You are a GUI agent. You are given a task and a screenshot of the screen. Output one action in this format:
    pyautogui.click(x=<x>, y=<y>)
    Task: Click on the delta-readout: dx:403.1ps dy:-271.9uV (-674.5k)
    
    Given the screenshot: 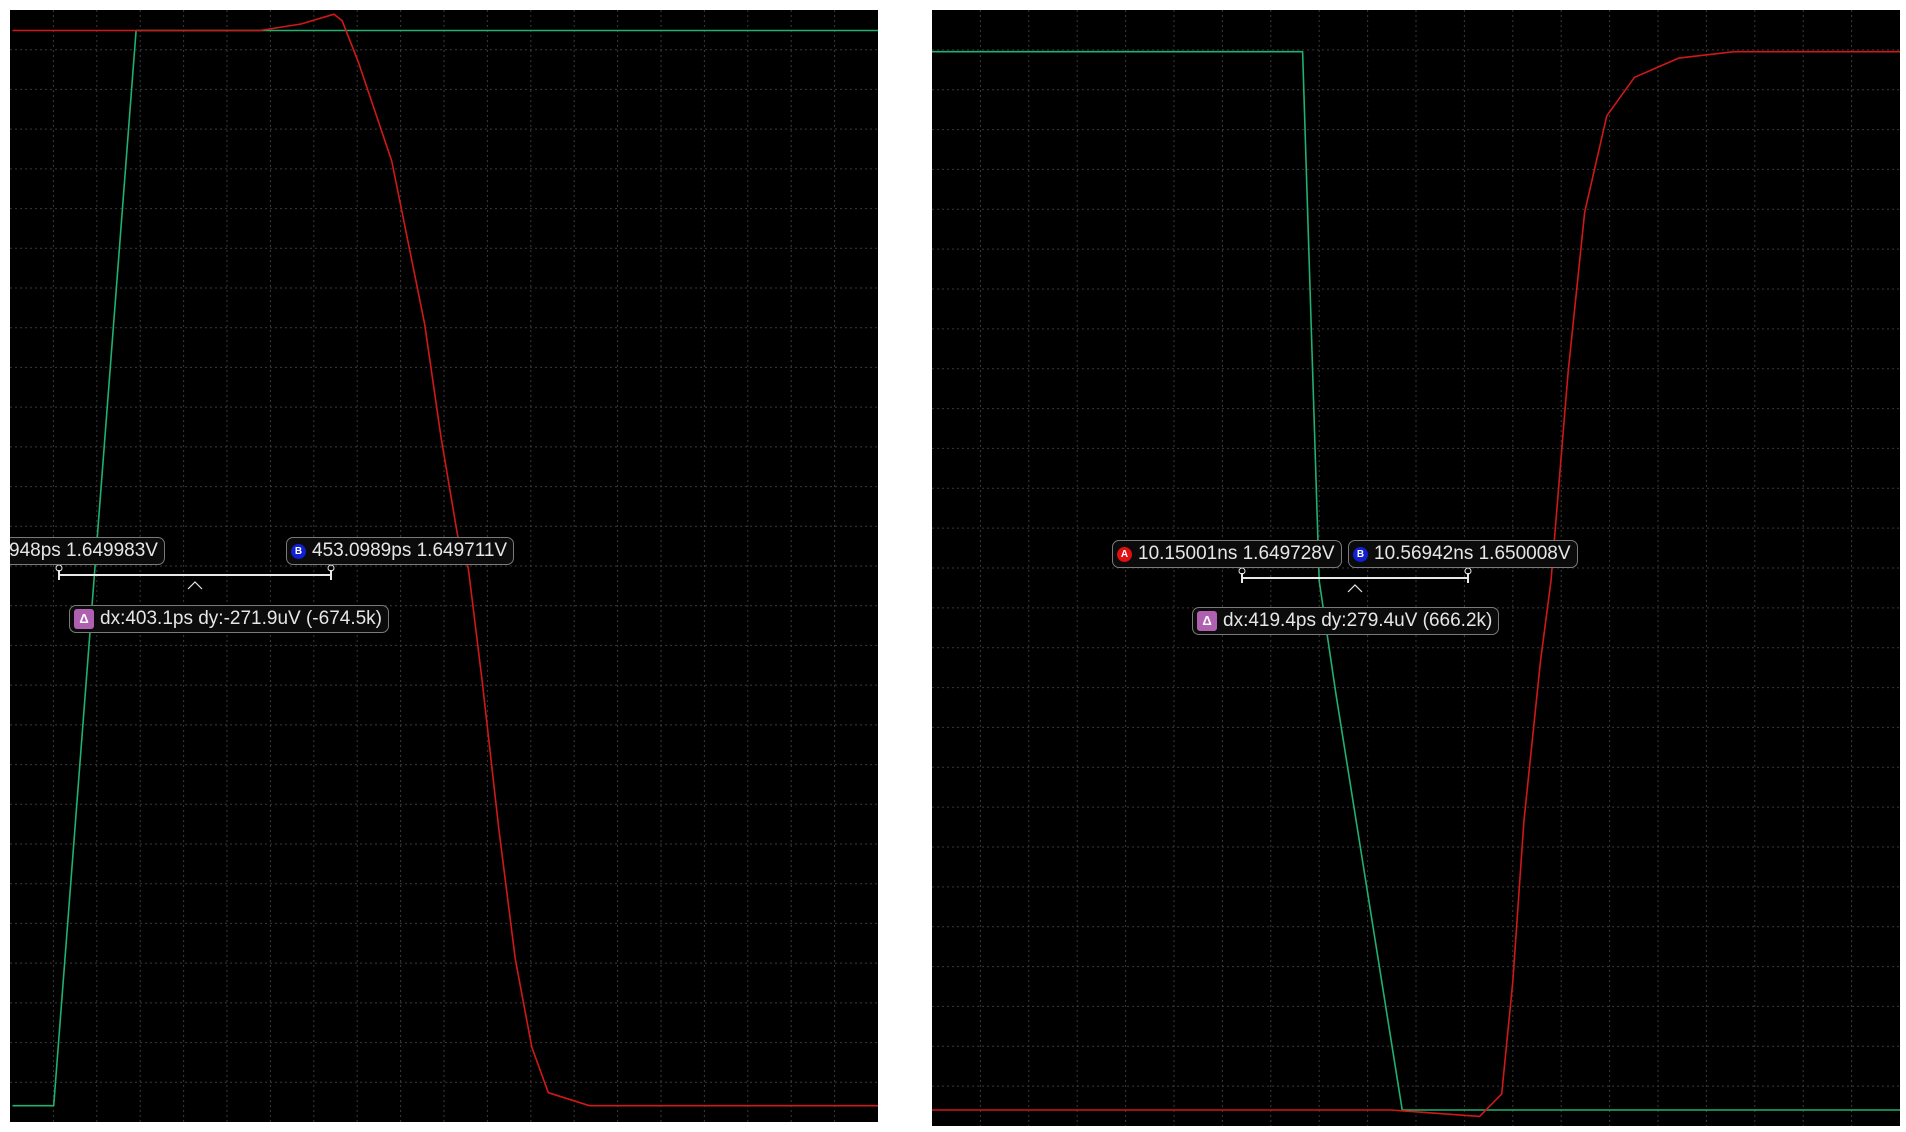 What is the action you would take?
    pyautogui.click(x=241, y=618)
    